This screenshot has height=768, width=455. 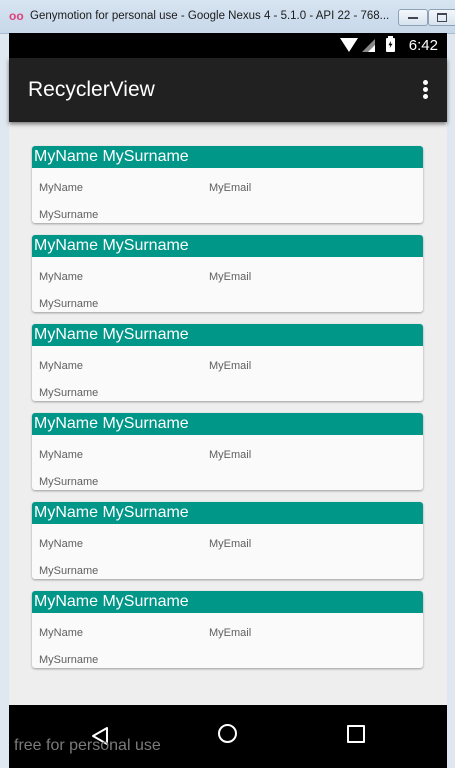 I want to click on genymotion-logo-icon: oo, so click(x=16, y=16).